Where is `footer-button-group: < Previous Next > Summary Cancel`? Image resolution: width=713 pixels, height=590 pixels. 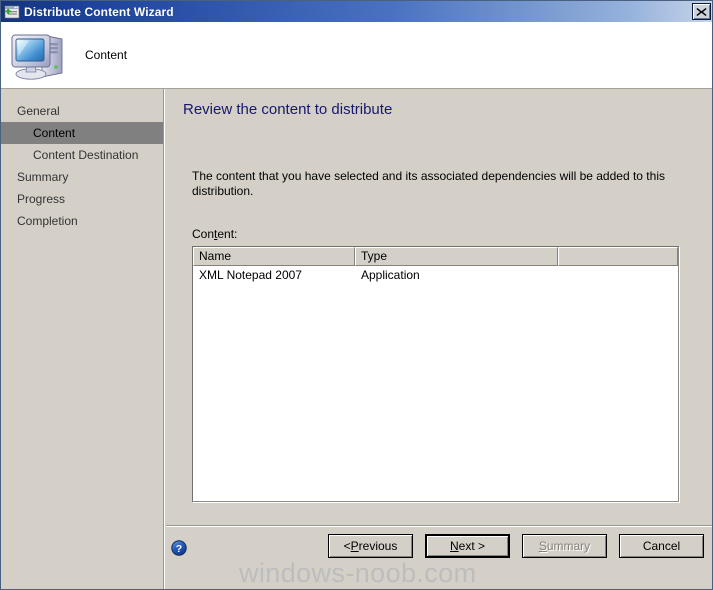 footer-button-group: < Previous Next > Summary Cancel is located at coordinates (516, 546).